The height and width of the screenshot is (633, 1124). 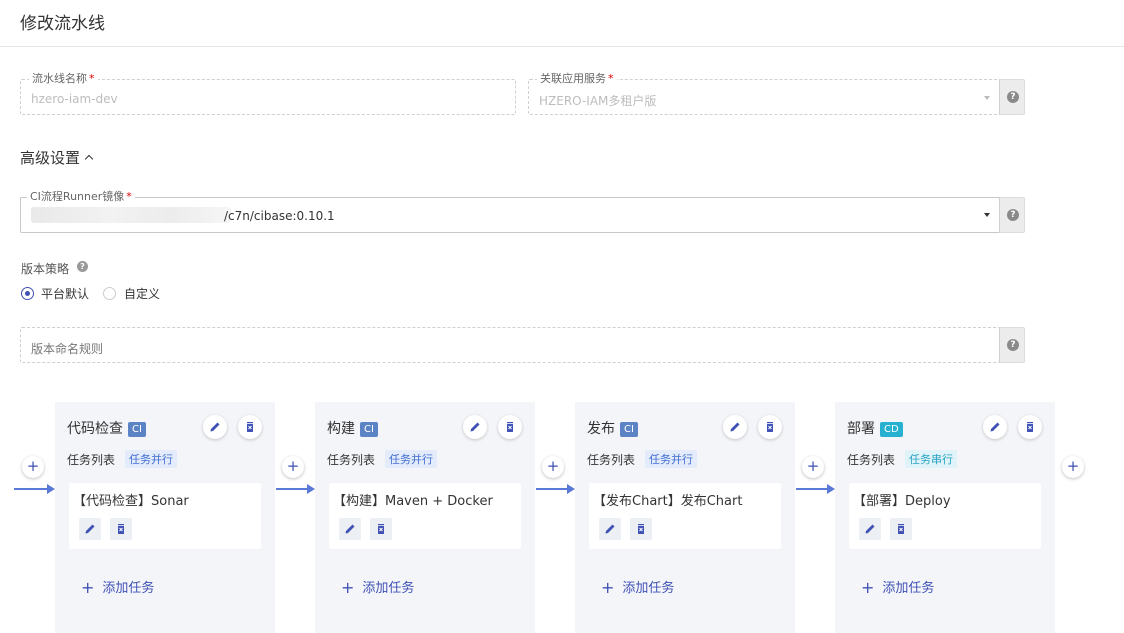 I want to click on pipeline-name-label: 流水线名称 *, so click(x=63, y=79).